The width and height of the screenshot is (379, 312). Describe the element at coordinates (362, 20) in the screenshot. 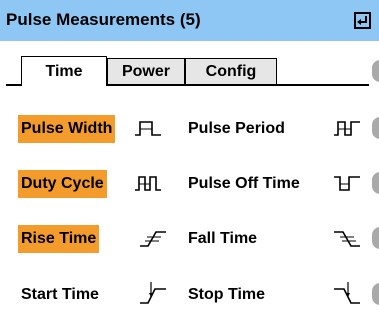

I see `enter-key-icon` at that location.